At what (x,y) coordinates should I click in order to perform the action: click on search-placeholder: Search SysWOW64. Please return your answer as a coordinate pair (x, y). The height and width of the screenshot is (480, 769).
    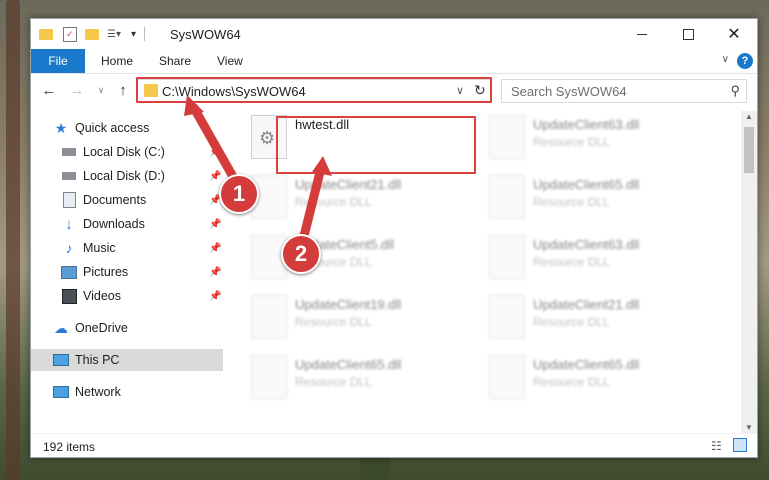
    Looking at the image, I should click on (569, 91).